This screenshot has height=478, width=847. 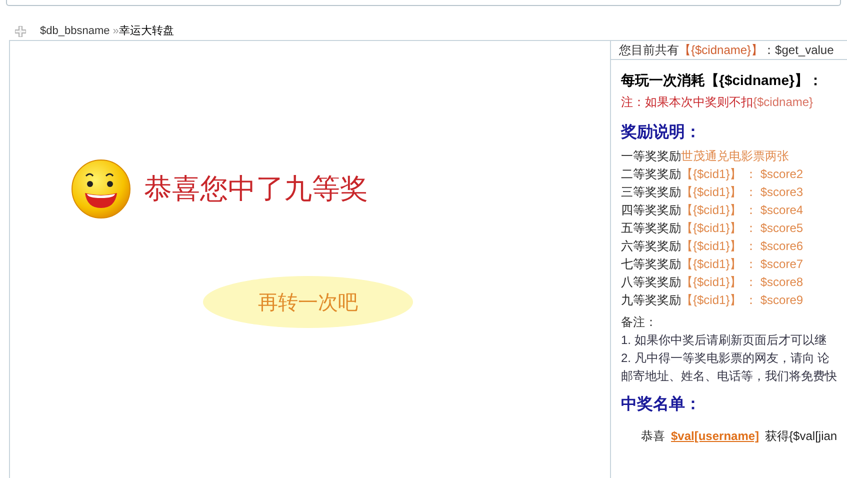 I want to click on cost-title: 每玩一次消耗【{$cidname}】：, so click(x=722, y=80).